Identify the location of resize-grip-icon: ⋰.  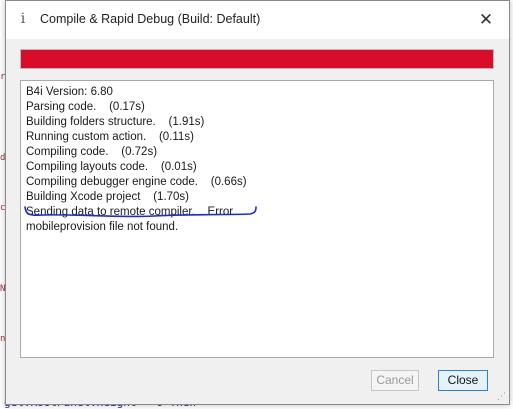
(502, 397).